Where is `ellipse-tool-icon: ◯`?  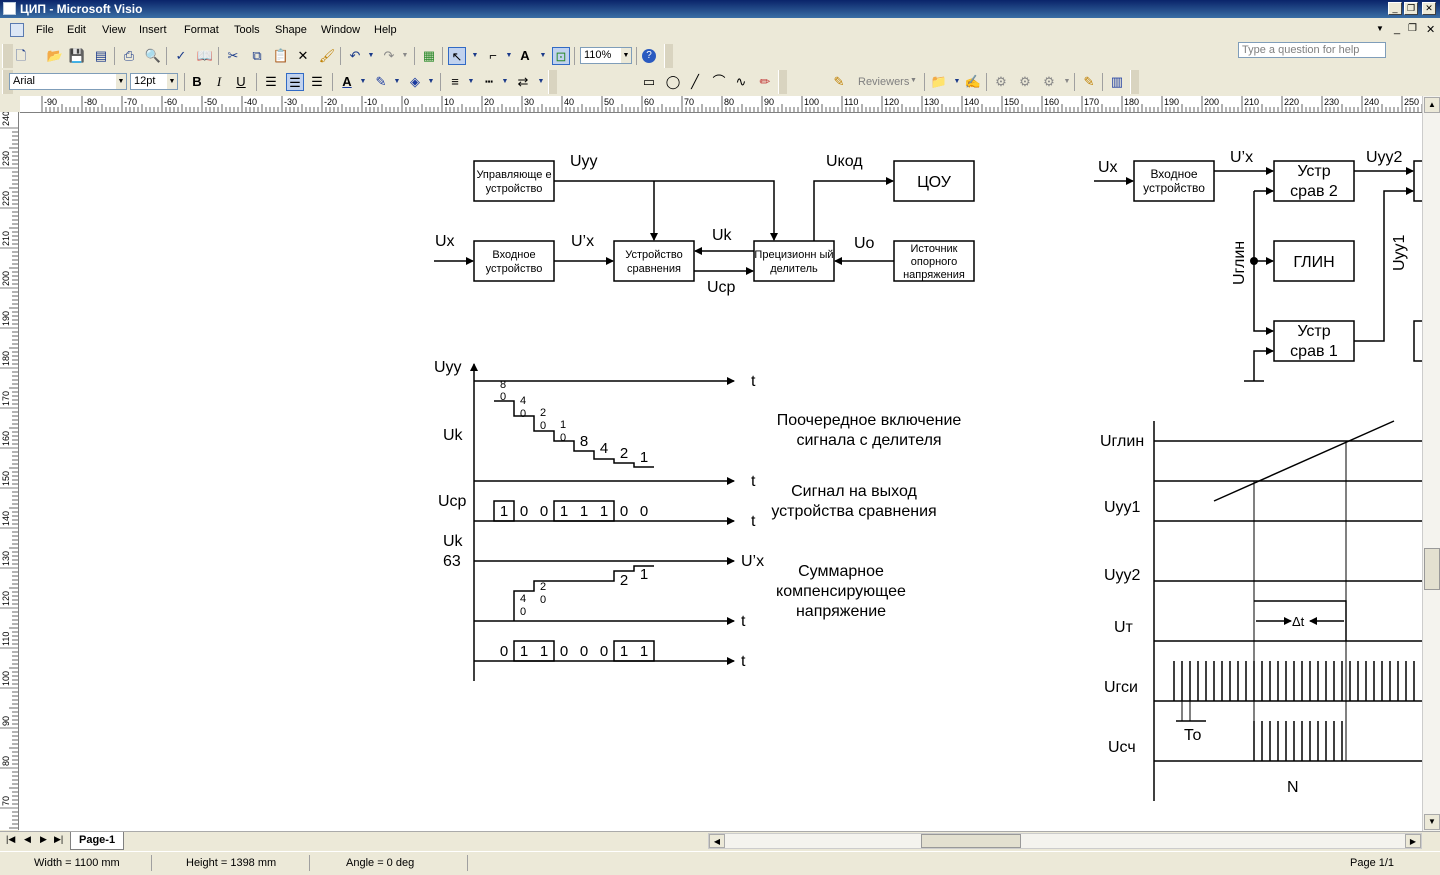
ellipse-tool-icon: ◯ is located at coordinates (673, 82).